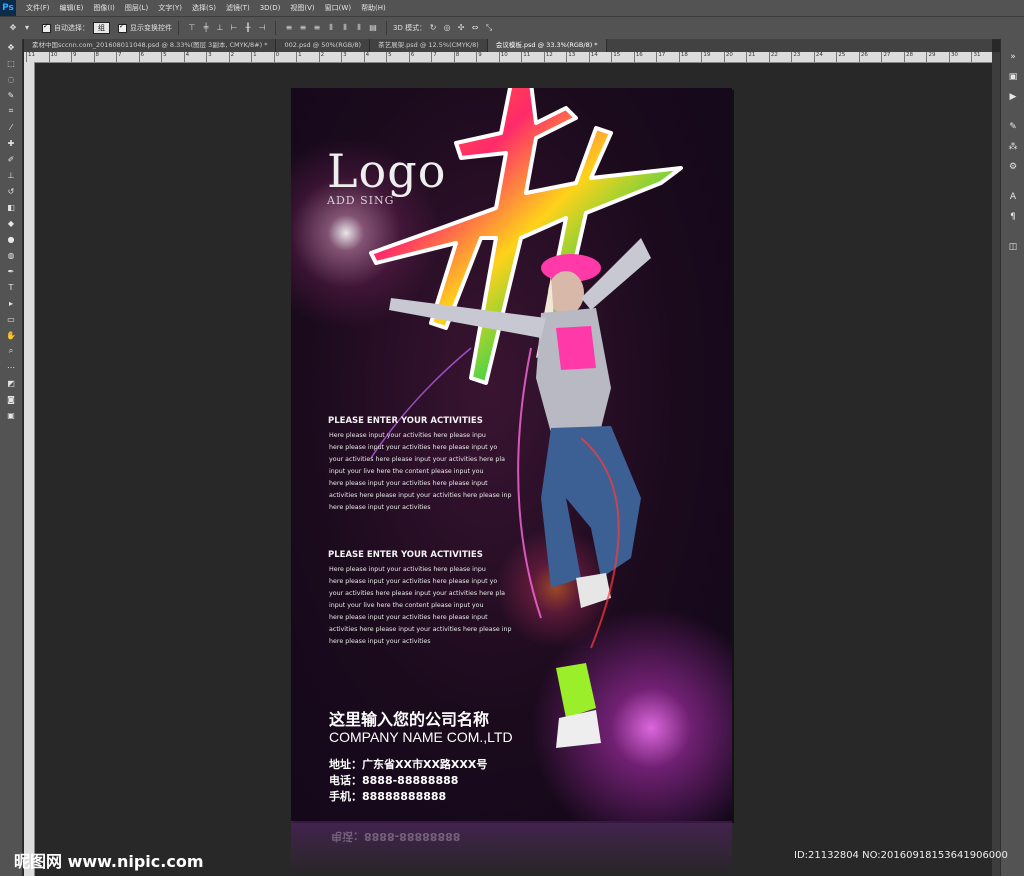  What do you see at coordinates (289, 28) in the screenshot?
I see `distribute-top-icon: ≡` at bounding box center [289, 28].